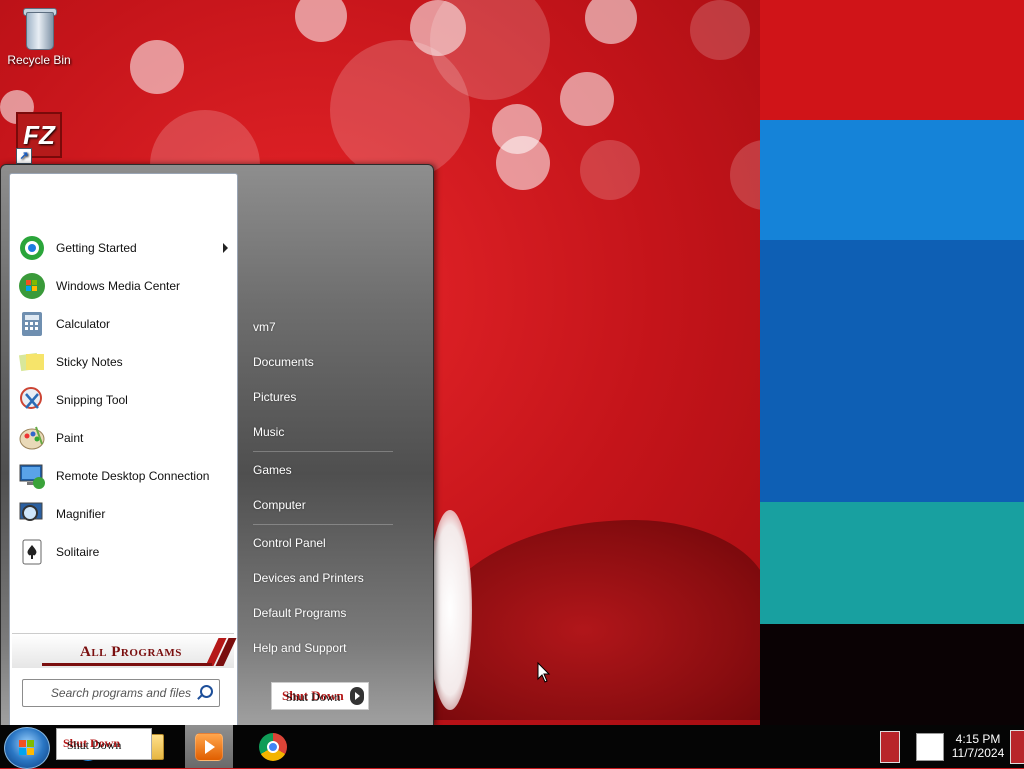  Describe the element at coordinates (313, 697) in the screenshot. I see `shutdown-label-overlay: Shut Down` at that location.